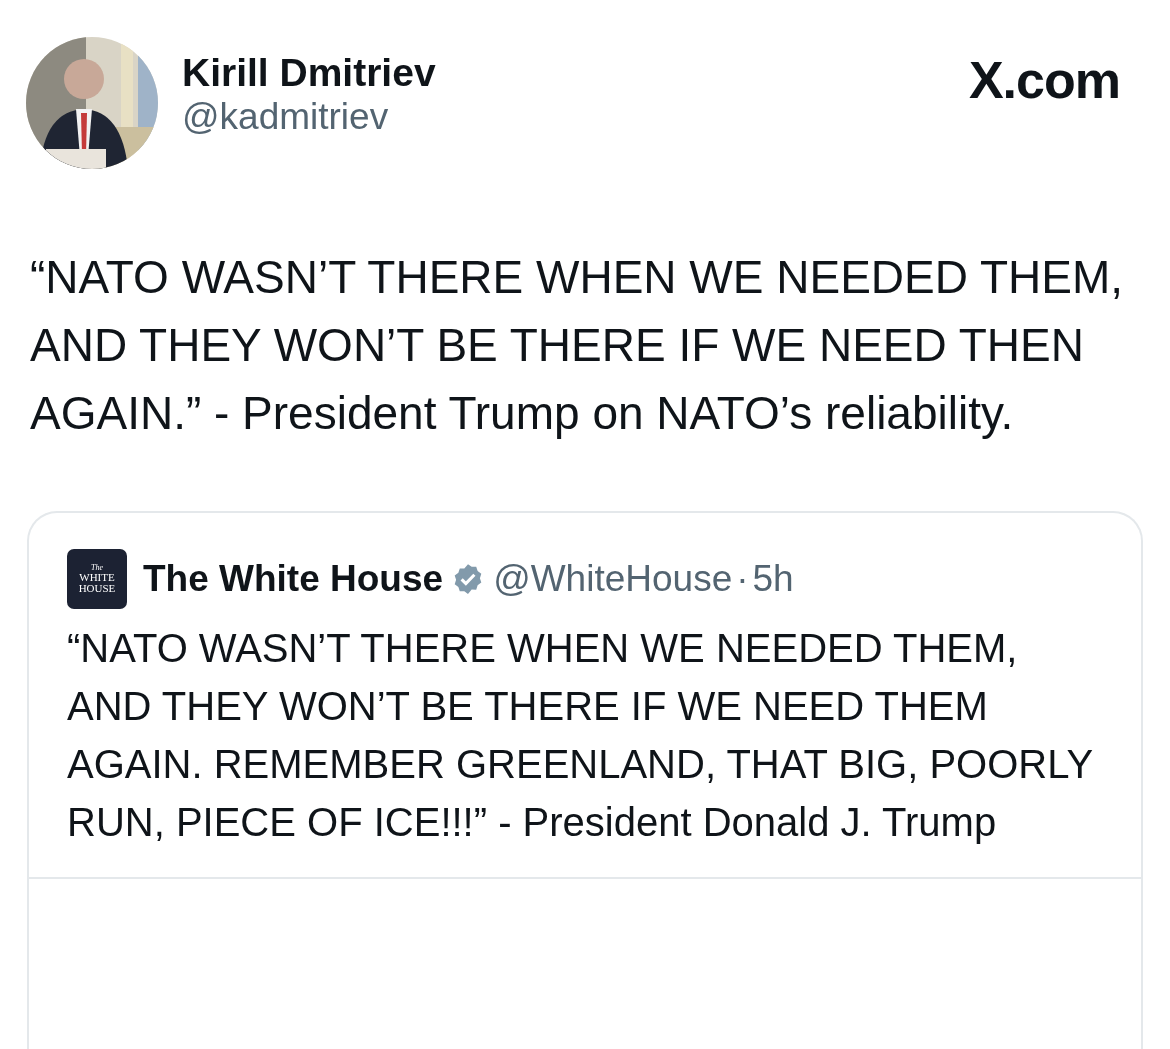  What do you see at coordinates (1044, 80) in the screenshot?
I see `source-label: X.com` at bounding box center [1044, 80].